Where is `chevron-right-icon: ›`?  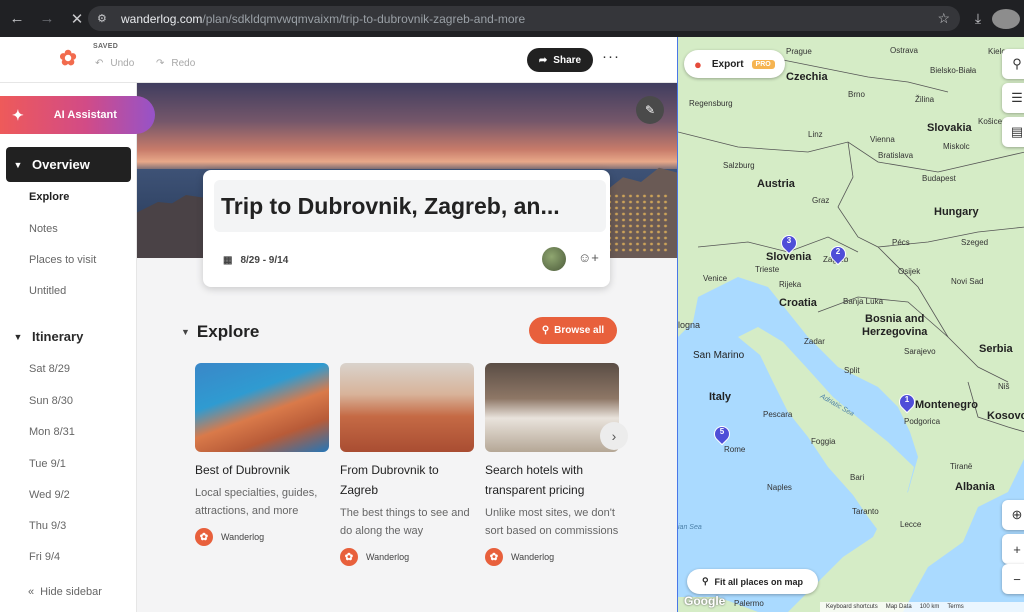 chevron-right-icon: › is located at coordinates (614, 436).